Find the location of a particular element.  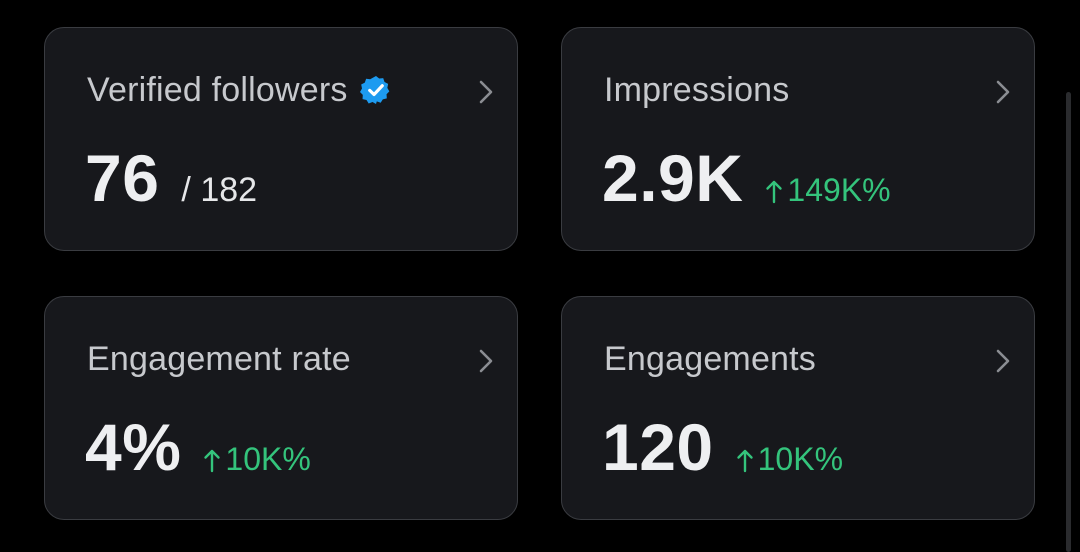

verified-followers-value: 76 is located at coordinates (122, 178).